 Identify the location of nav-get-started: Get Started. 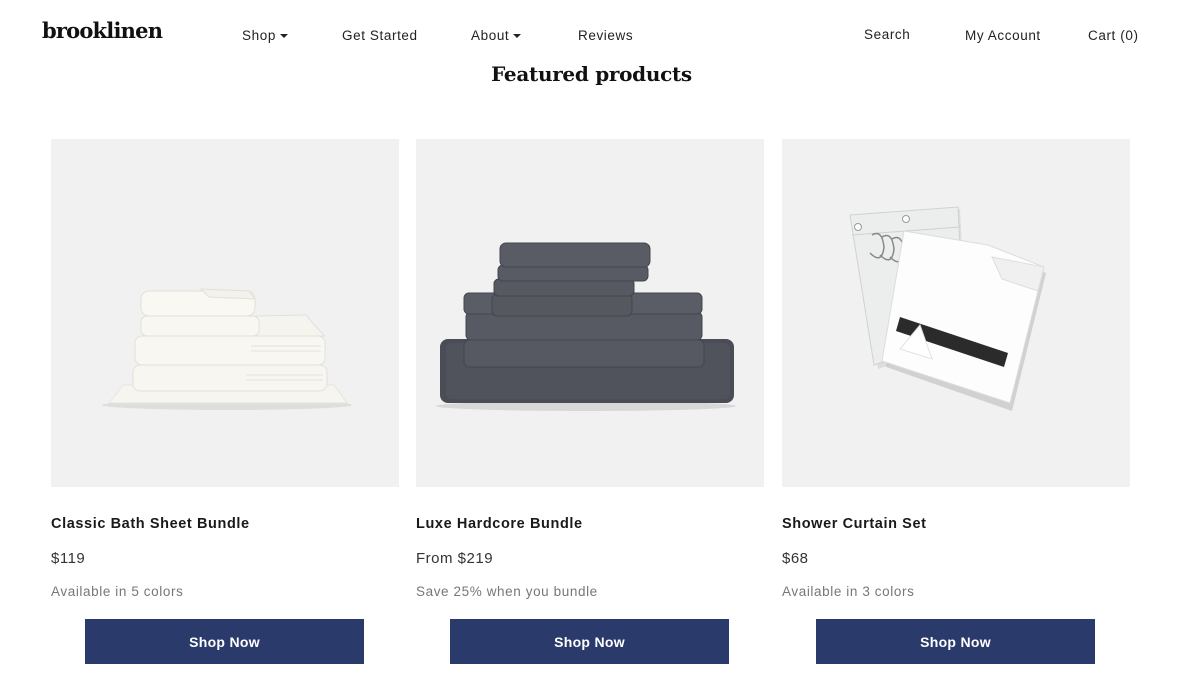
(380, 35).